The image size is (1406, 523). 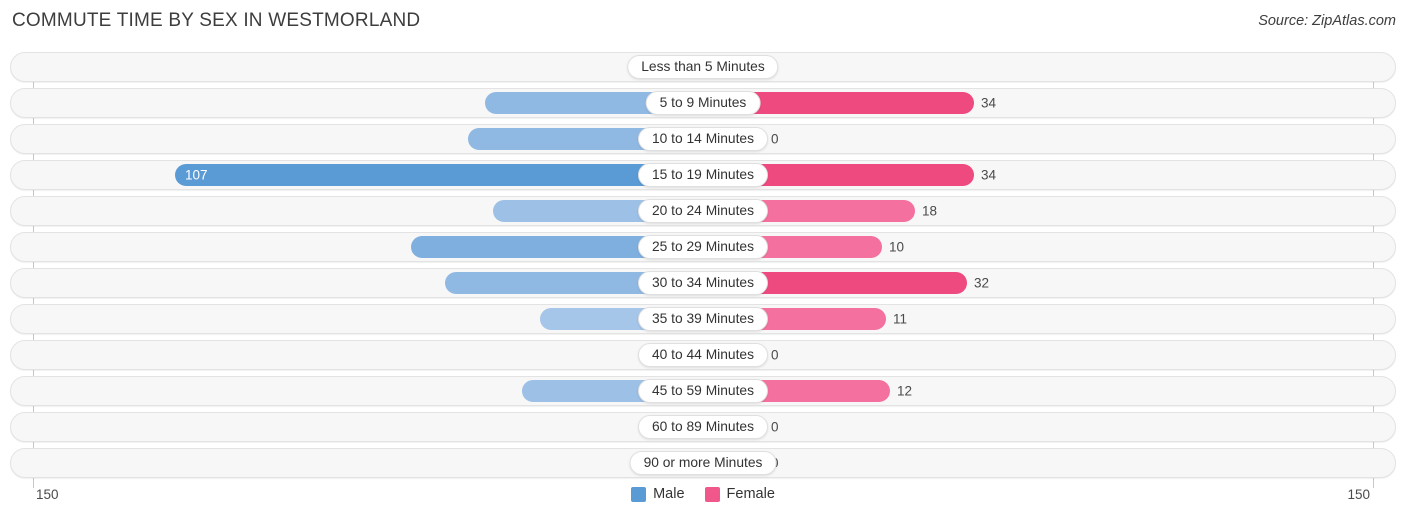 What do you see at coordinates (1327, 21) in the screenshot?
I see `source-attribution: Source: ZipAtlas.com` at bounding box center [1327, 21].